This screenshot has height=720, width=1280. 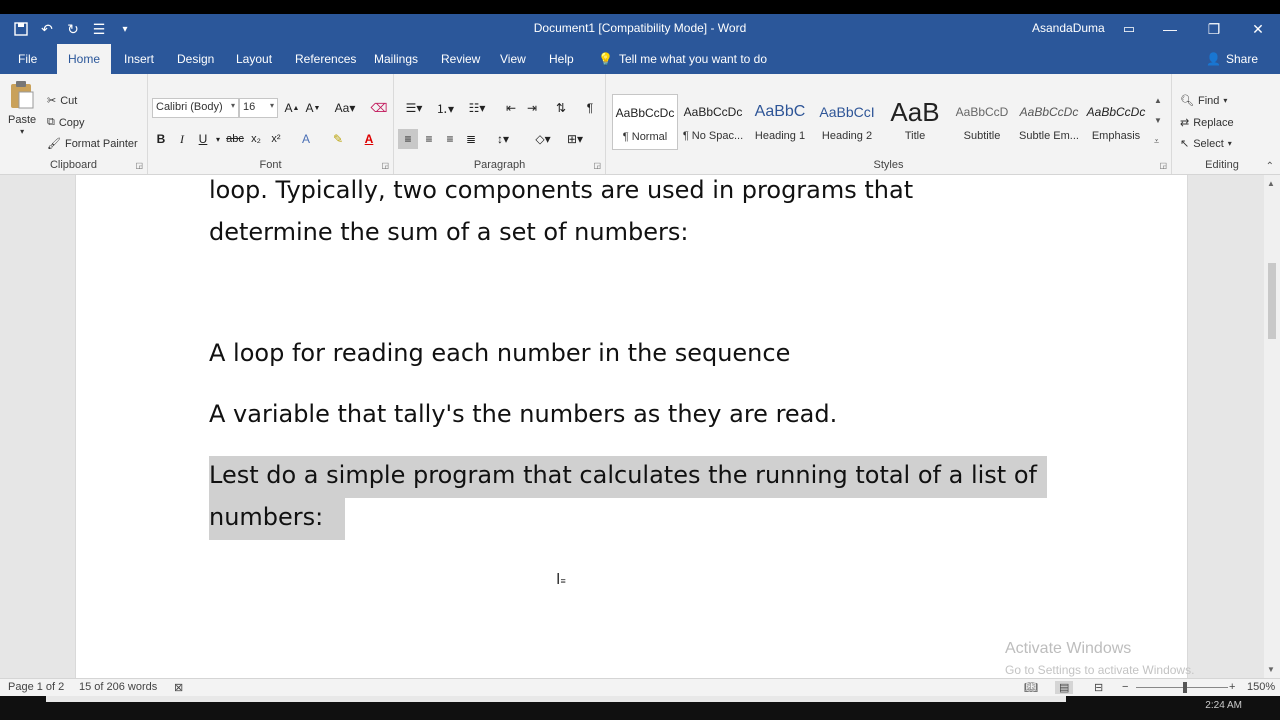 What do you see at coordinates (84, 59) in the screenshot?
I see `tab-home: Home` at bounding box center [84, 59].